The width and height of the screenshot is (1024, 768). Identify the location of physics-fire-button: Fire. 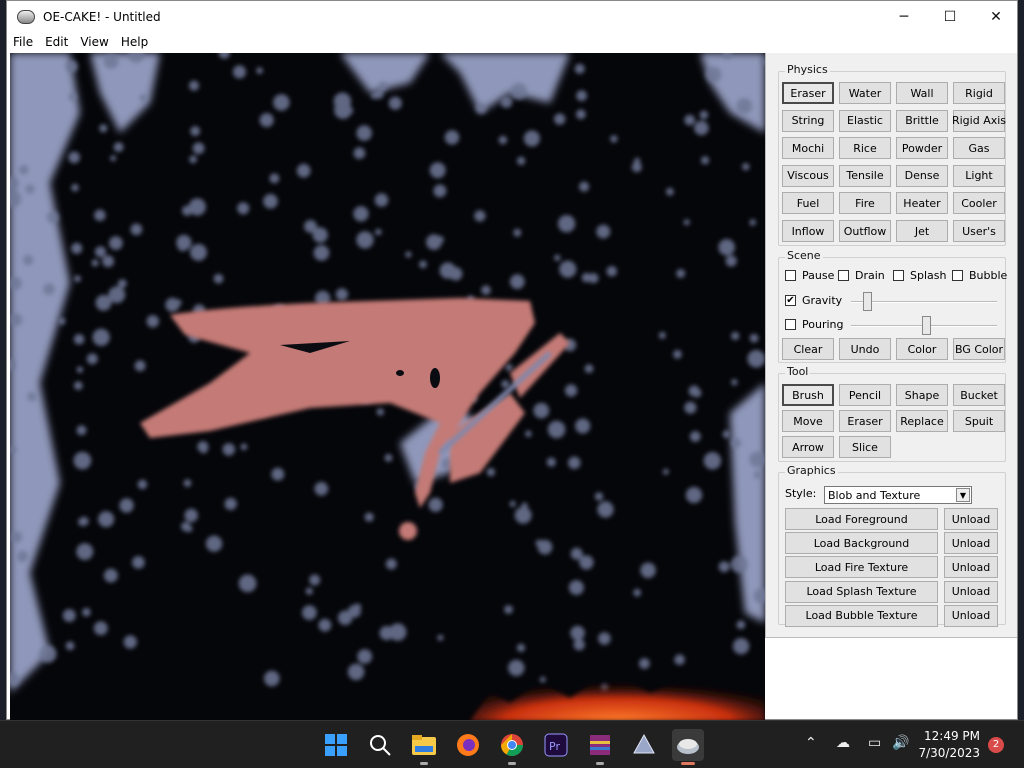
(865, 203).